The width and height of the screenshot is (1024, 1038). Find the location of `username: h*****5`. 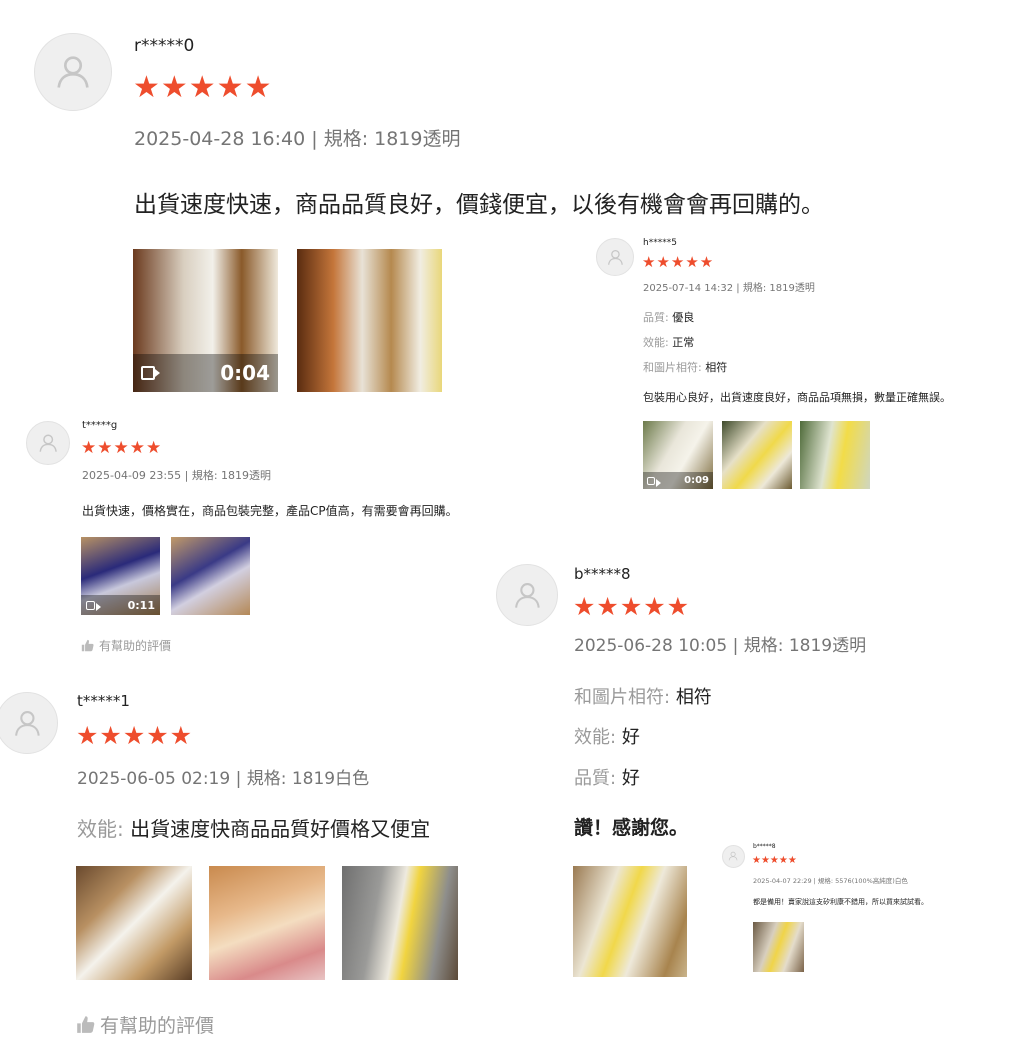

username: h*****5 is located at coordinates (660, 243).